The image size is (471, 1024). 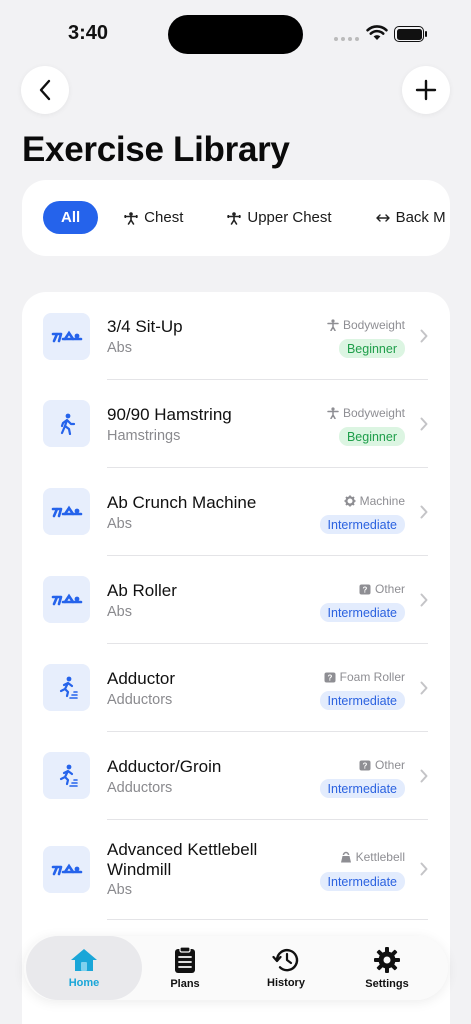 What do you see at coordinates (235, 34) in the screenshot?
I see `dynamic-island` at bounding box center [235, 34].